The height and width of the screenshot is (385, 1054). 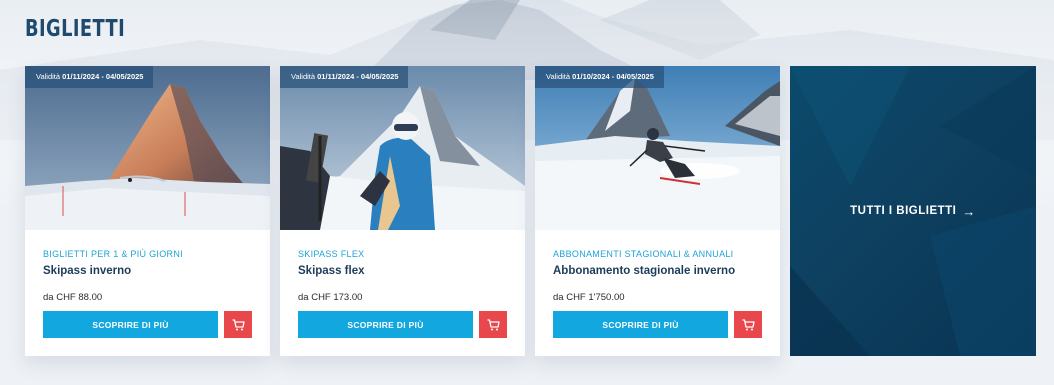 What do you see at coordinates (969, 211) in the screenshot?
I see `arrow-right-icon: →` at bounding box center [969, 211].